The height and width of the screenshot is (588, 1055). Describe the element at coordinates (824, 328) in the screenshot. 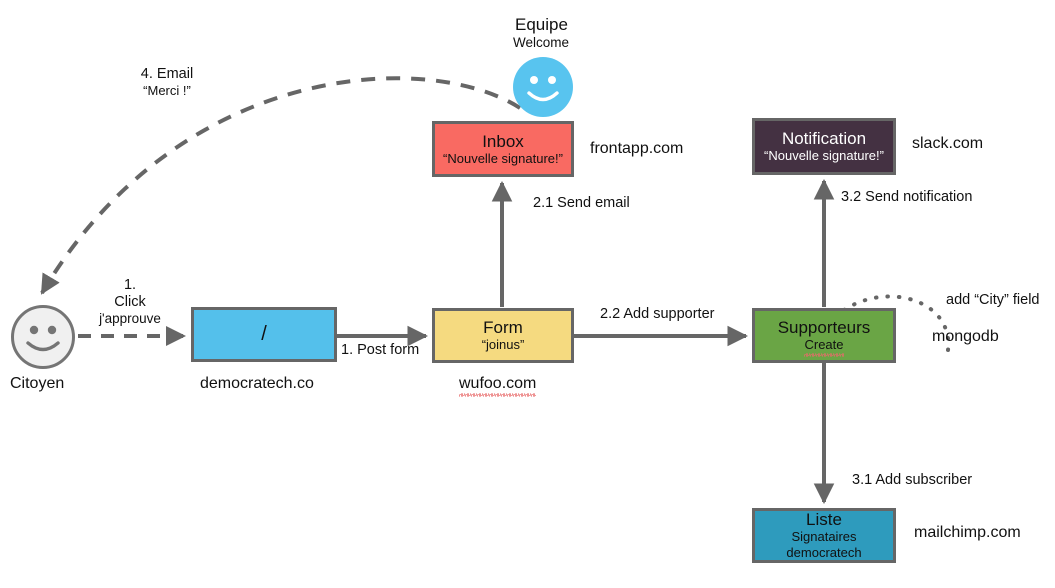

I see `node-supporteurs-title: Supporteurs` at that location.